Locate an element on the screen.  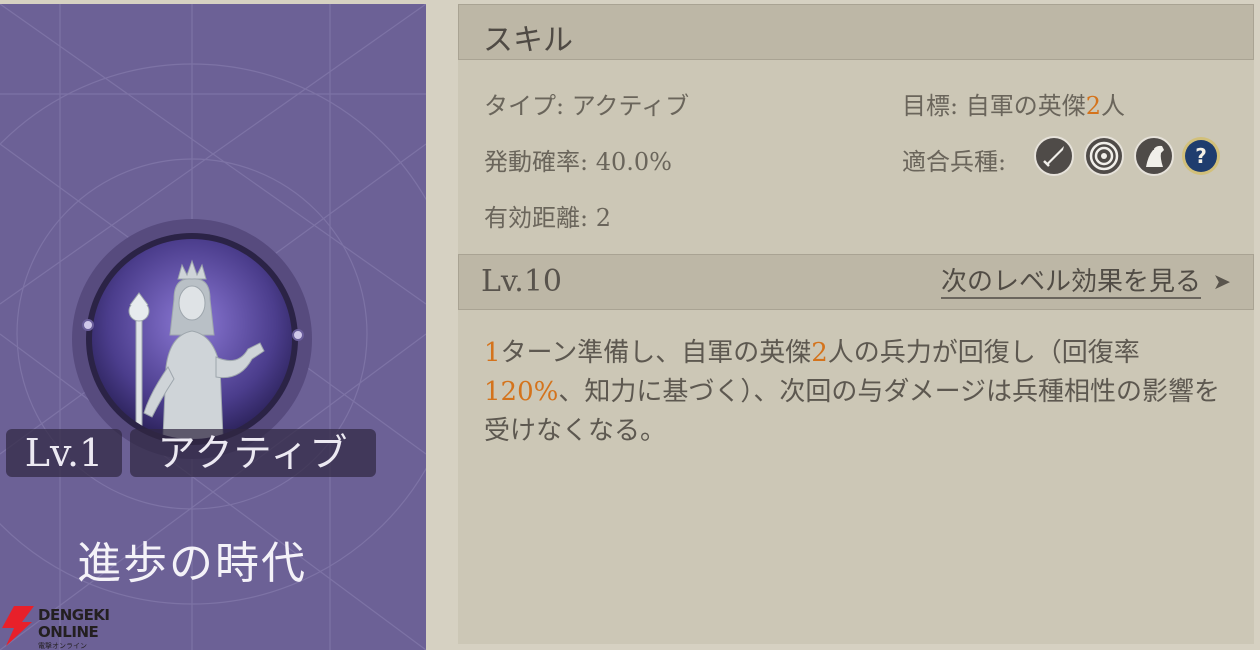
skill-type-row: タイプ: アクティブ is located at coordinates (586, 103).